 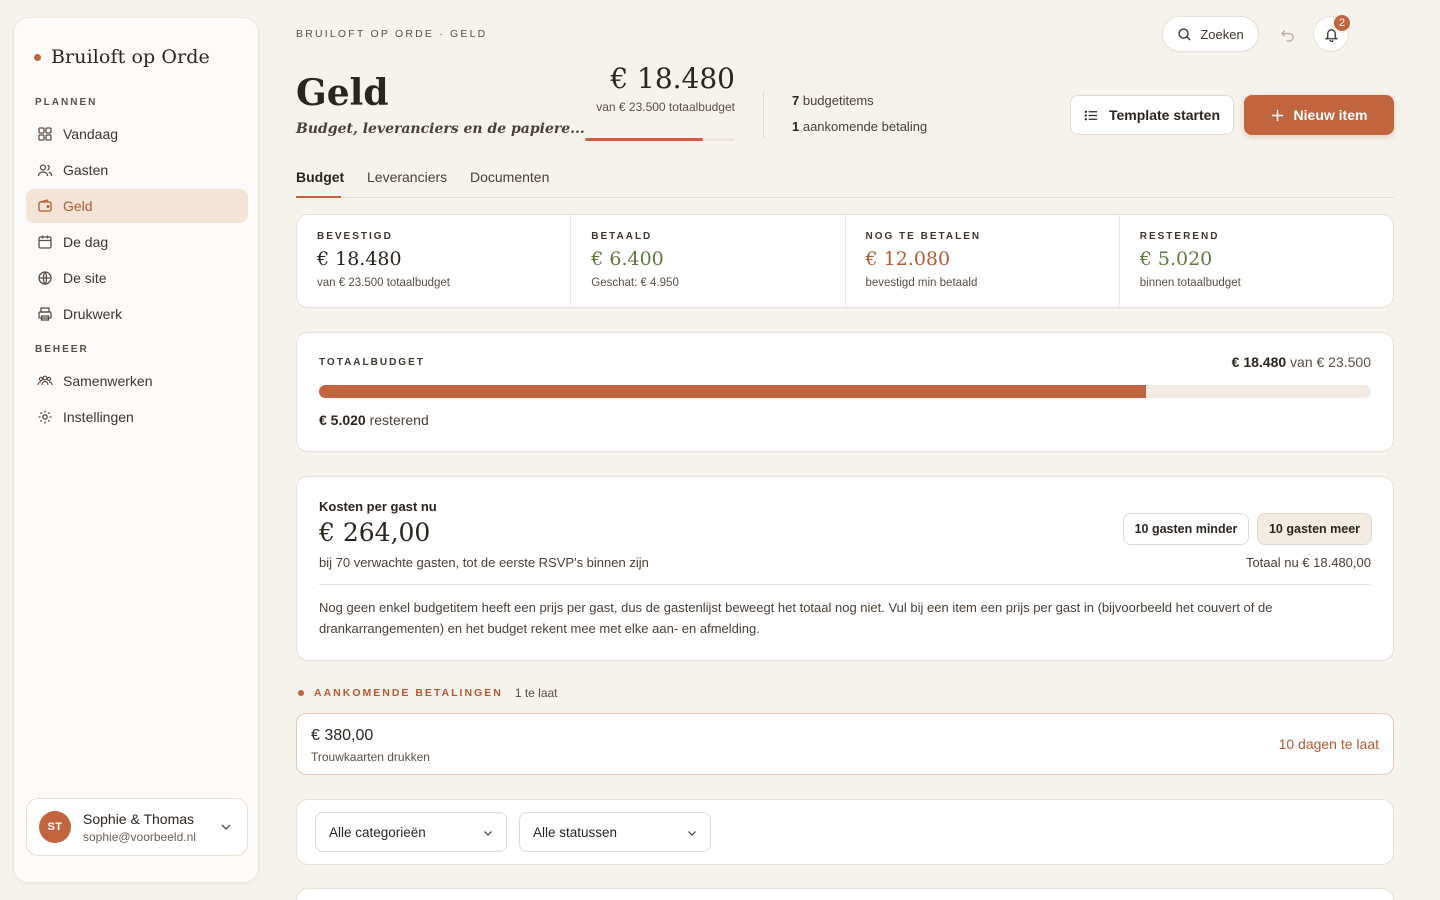 I want to click on sidebar-item-de-site: De site, so click(x=137, y=278).